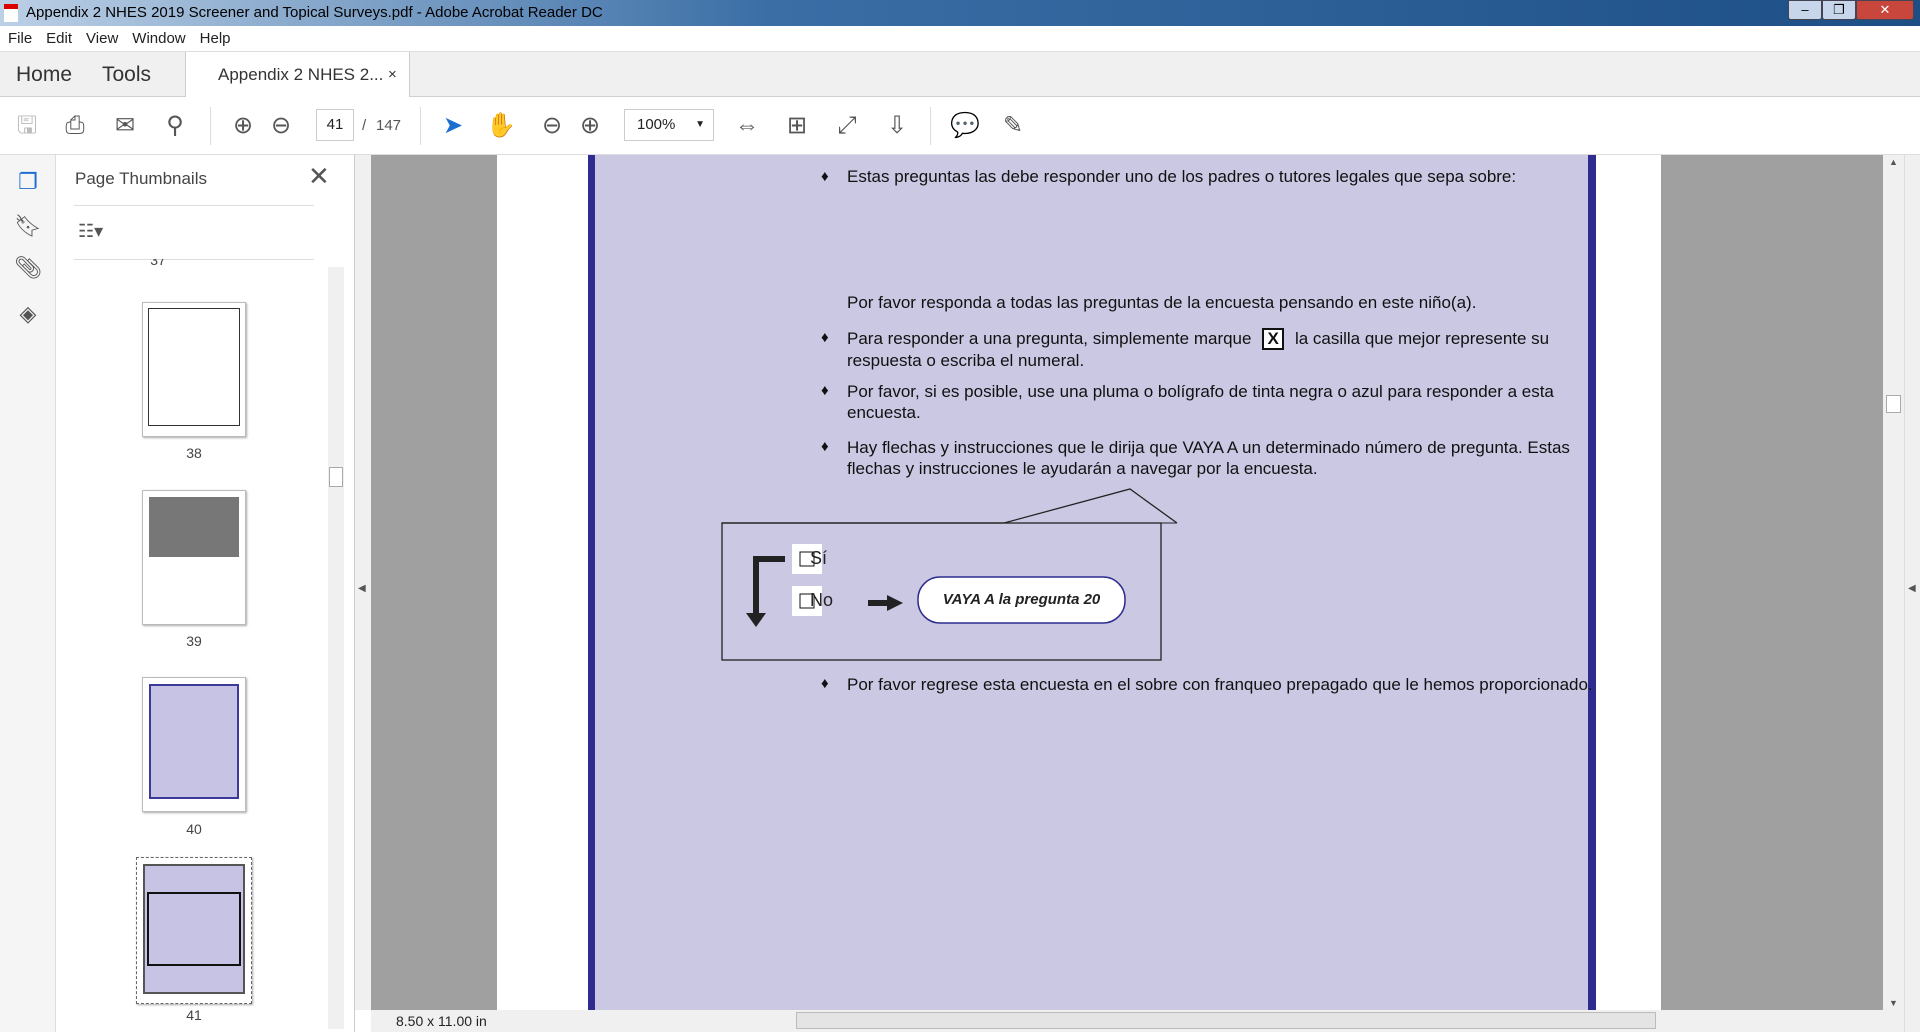 This screenshot has width=1920, height=1032. What do you see at coordinates (194, 641) in the screenshot?
I see `thumbnail-label: 39` at bounding box center [194, 641].